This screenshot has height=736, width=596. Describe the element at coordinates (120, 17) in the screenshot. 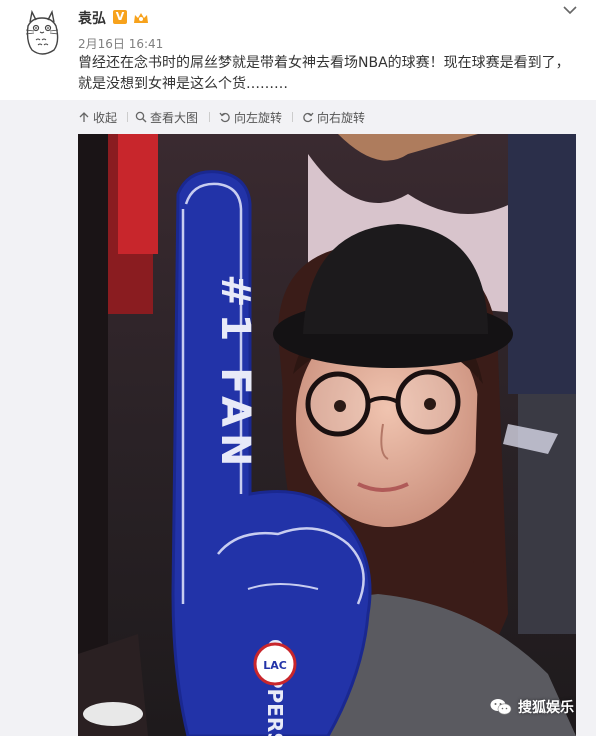

I see `verified-v-icon: V` at that location.